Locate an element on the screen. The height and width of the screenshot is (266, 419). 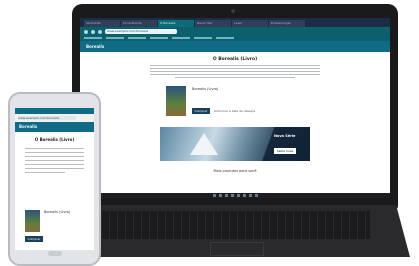
reload-icon is located at coordinates (100, 31).